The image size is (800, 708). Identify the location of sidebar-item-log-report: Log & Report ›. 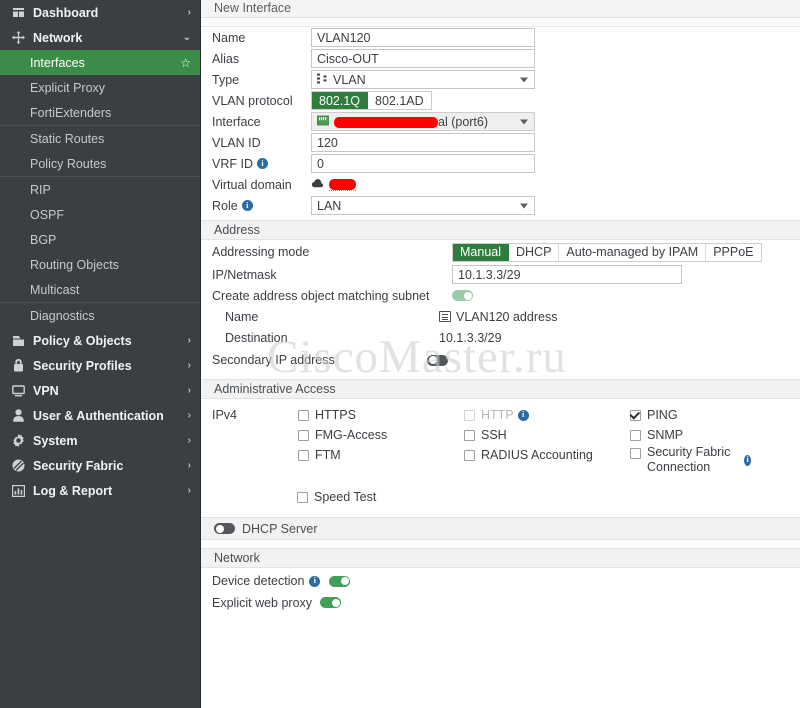
(100, 490).